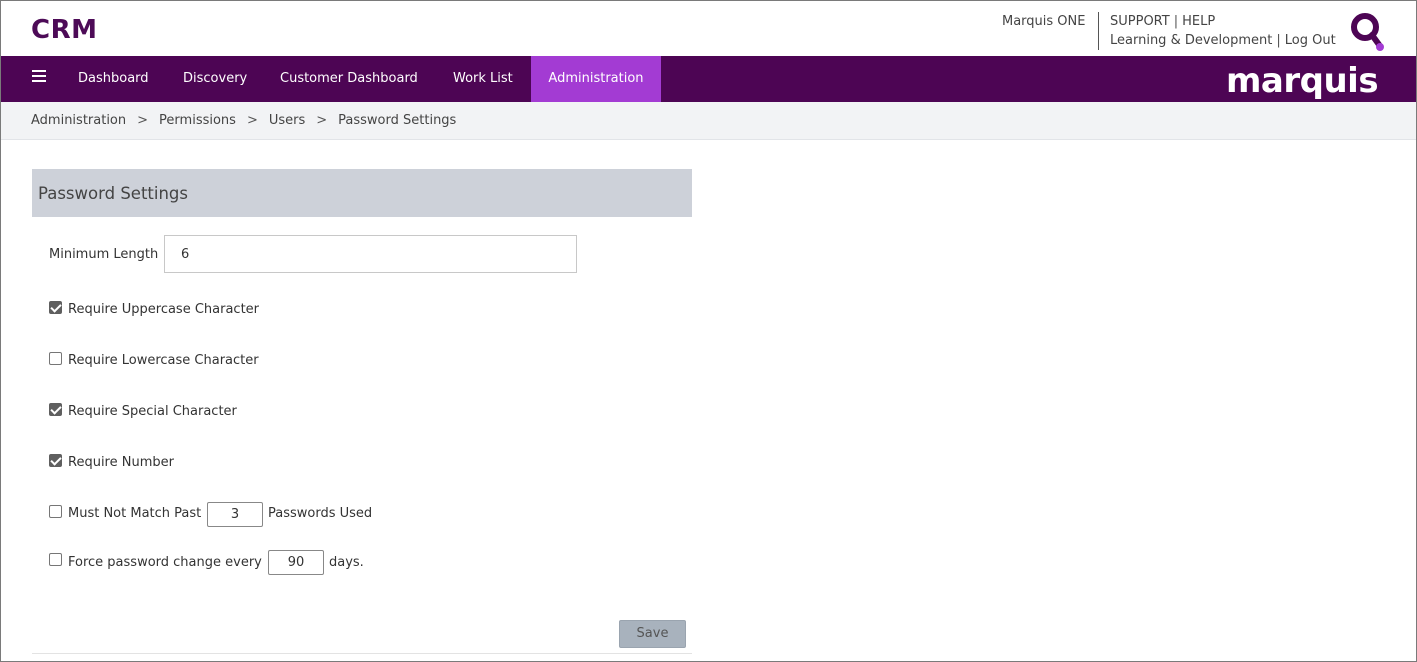  What do you see at coordinates (1098, 31) in the screenshot?
I see `header-divider` at bounding box center [1098, 31].